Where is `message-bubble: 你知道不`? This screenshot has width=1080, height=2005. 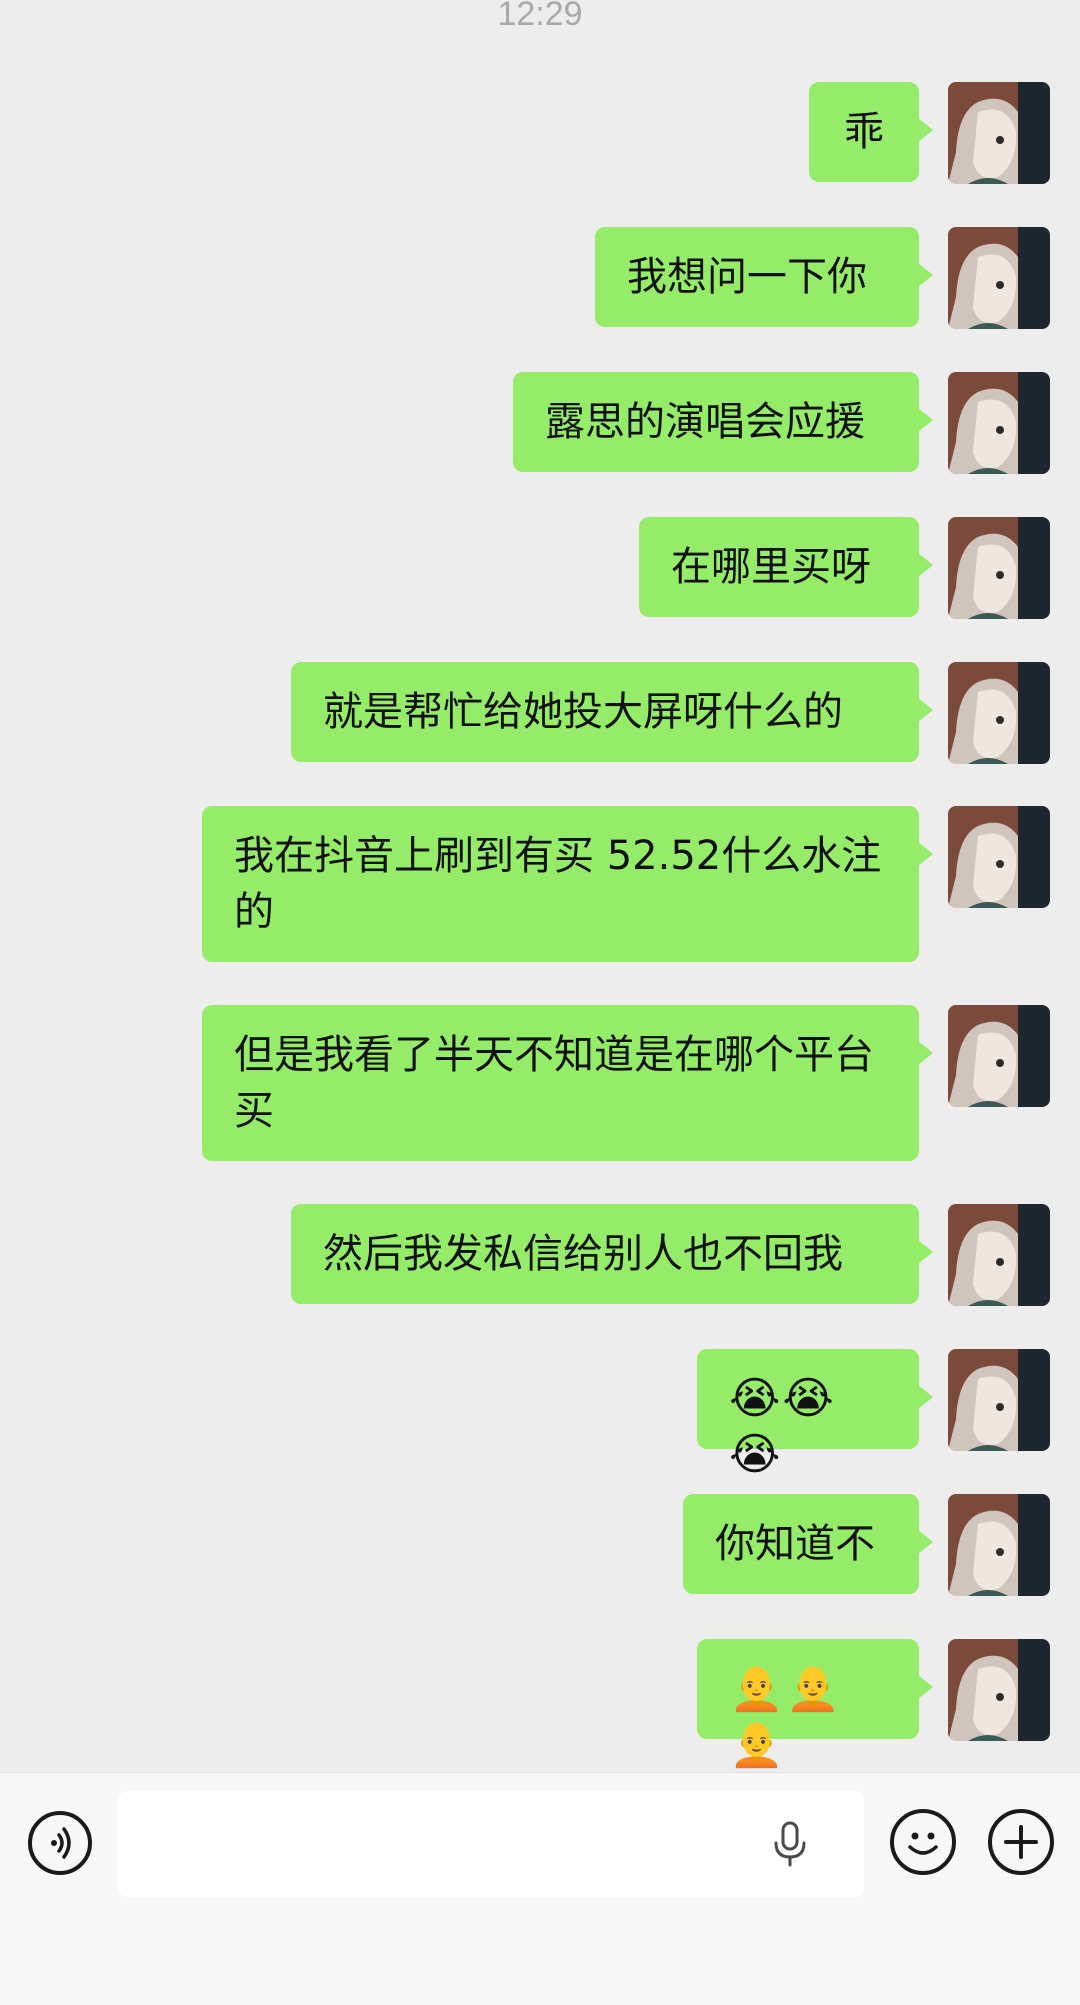
message-bubble: 你知道不 is located at coordinates (808, 1544).